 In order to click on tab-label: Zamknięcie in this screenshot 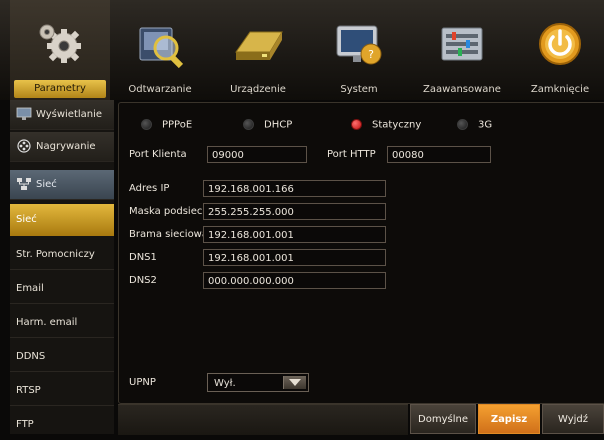, I will do `click(560, 89)`.